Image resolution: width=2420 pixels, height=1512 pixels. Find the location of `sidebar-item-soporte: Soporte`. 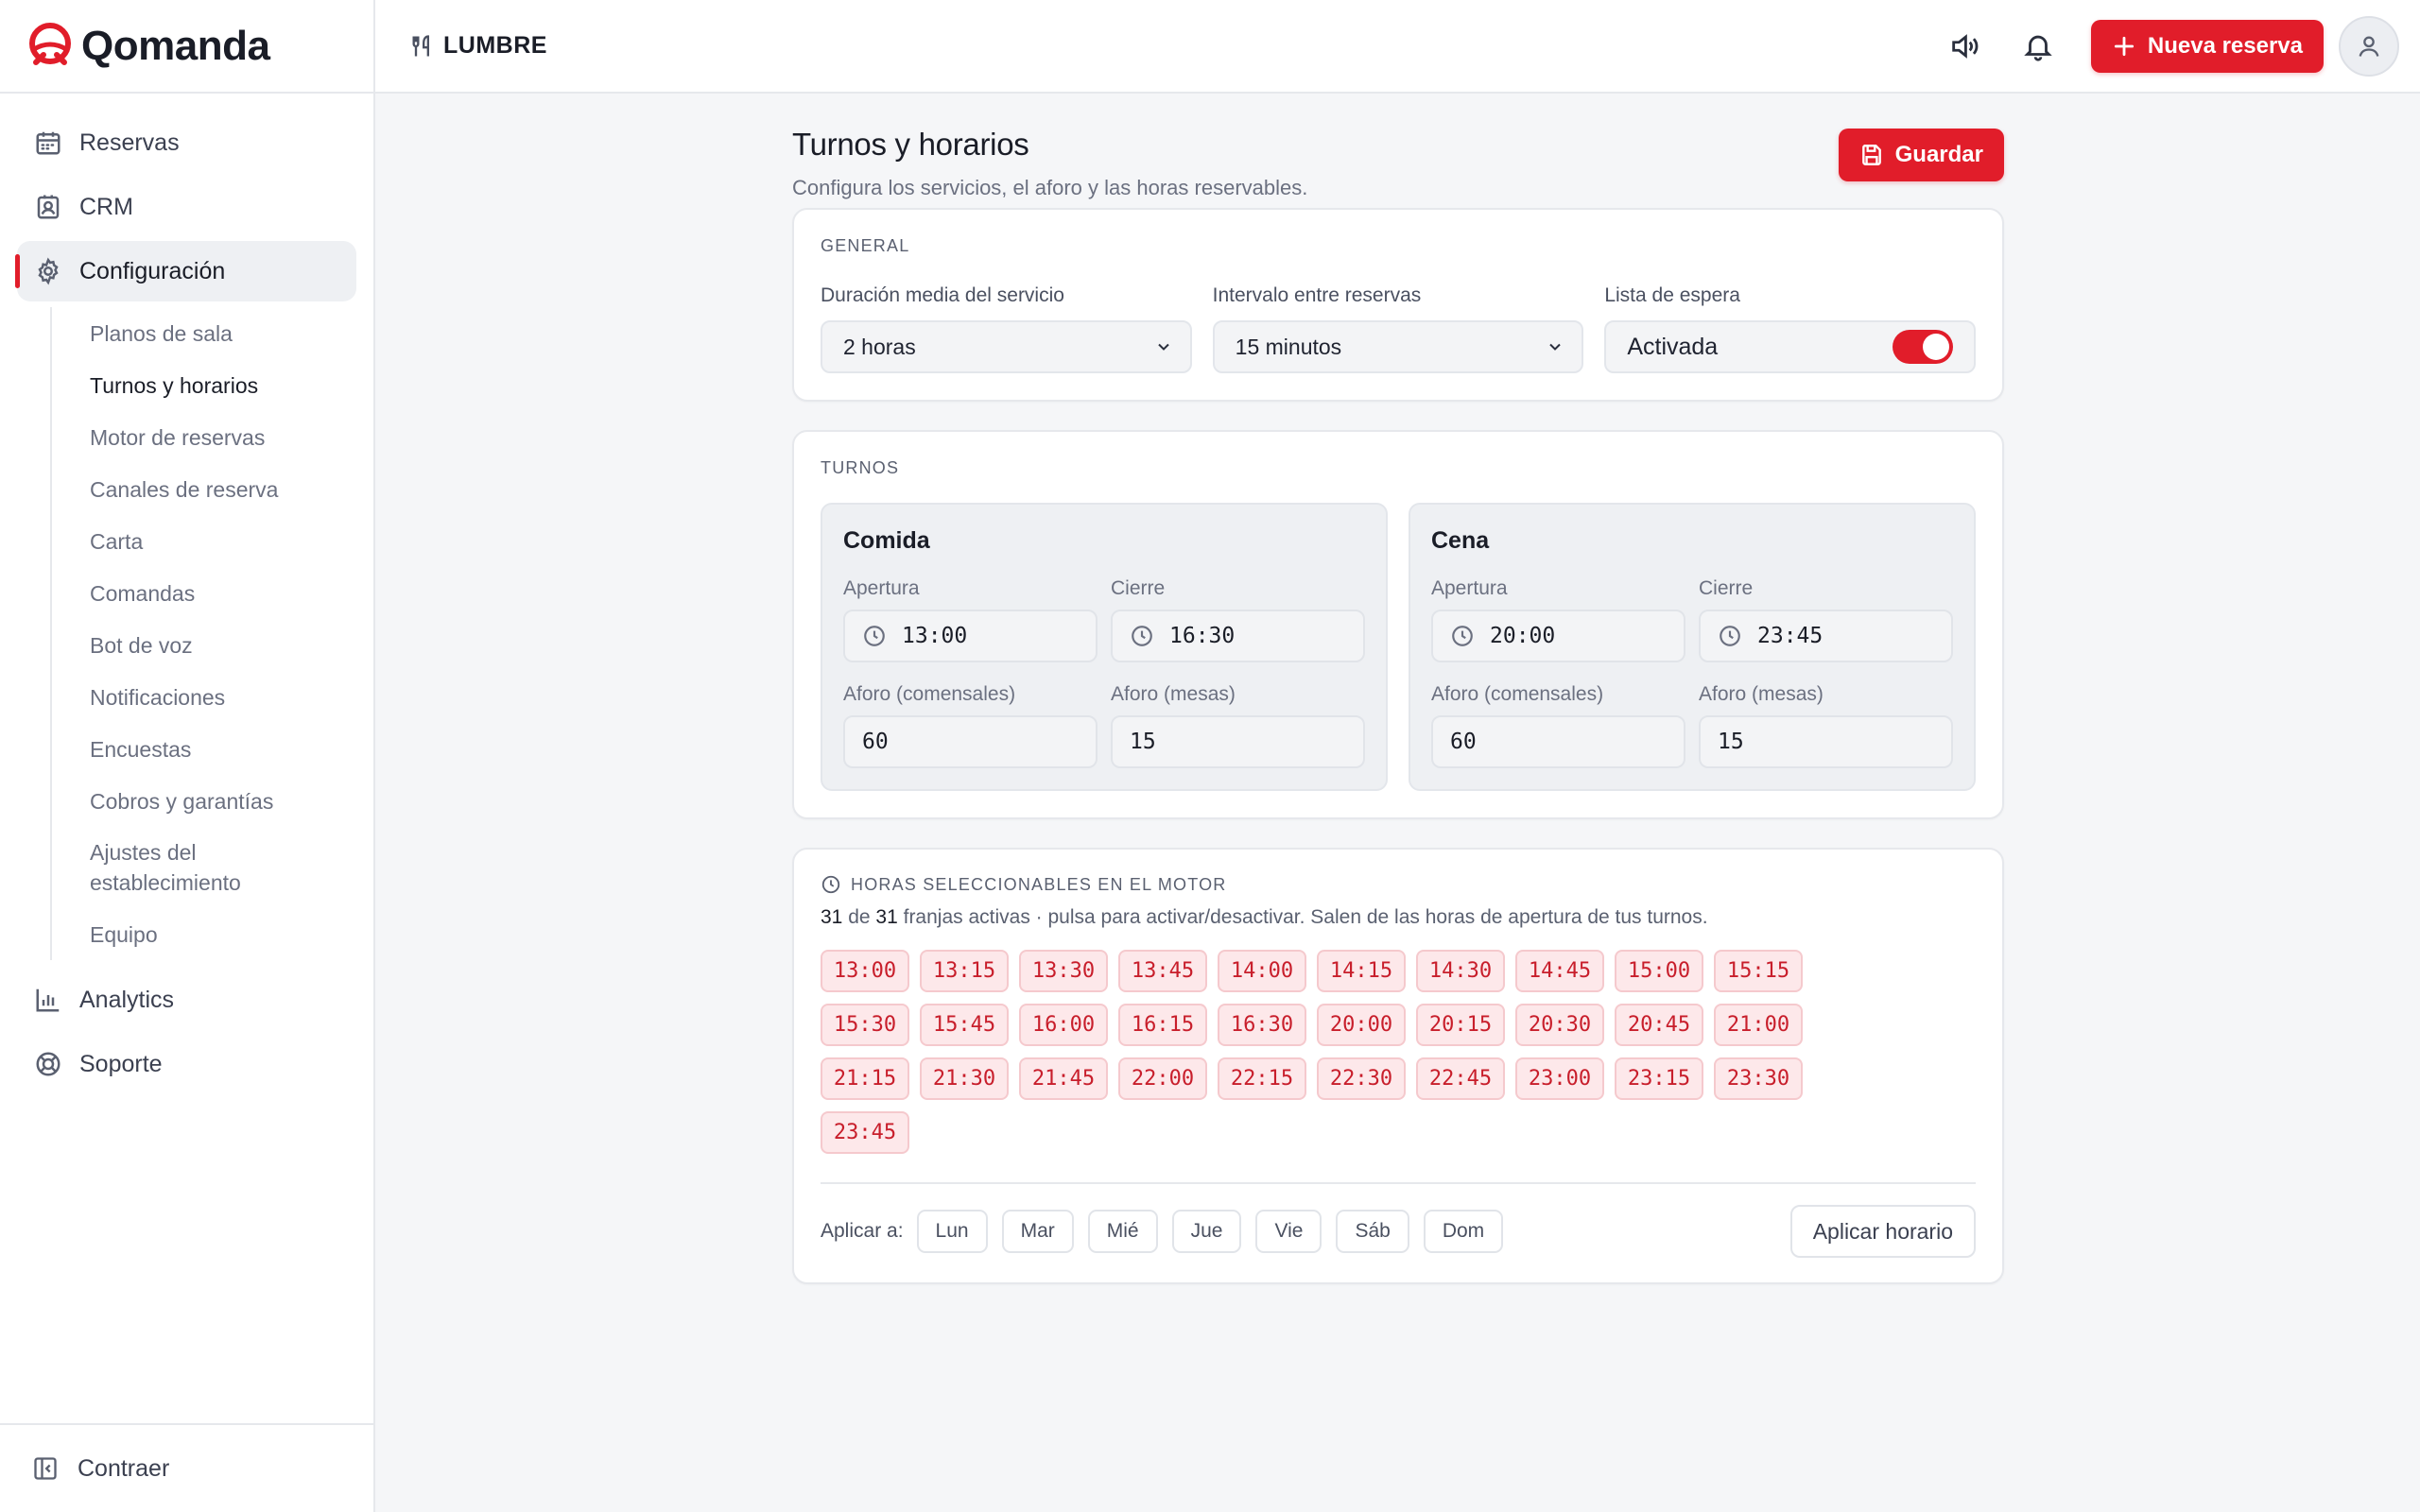

sidebar-item-soporte: Soporte is located at coordinates (186, 1064).